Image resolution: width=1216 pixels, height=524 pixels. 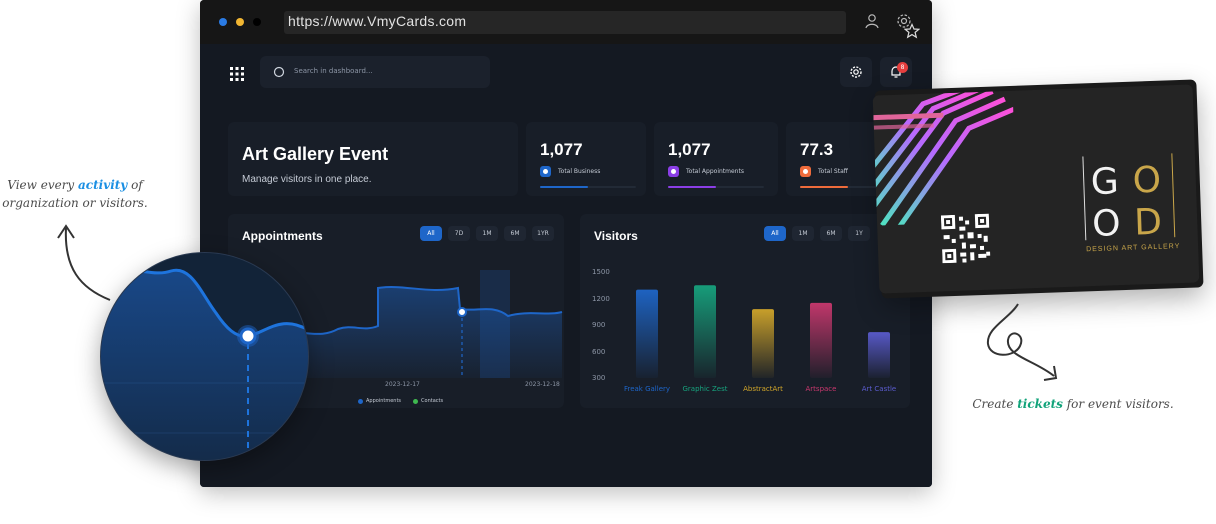 What do you see at coordinates (257, 22) in the screenshot?
I see `window-dot-black` at bounding box center [257, 22].